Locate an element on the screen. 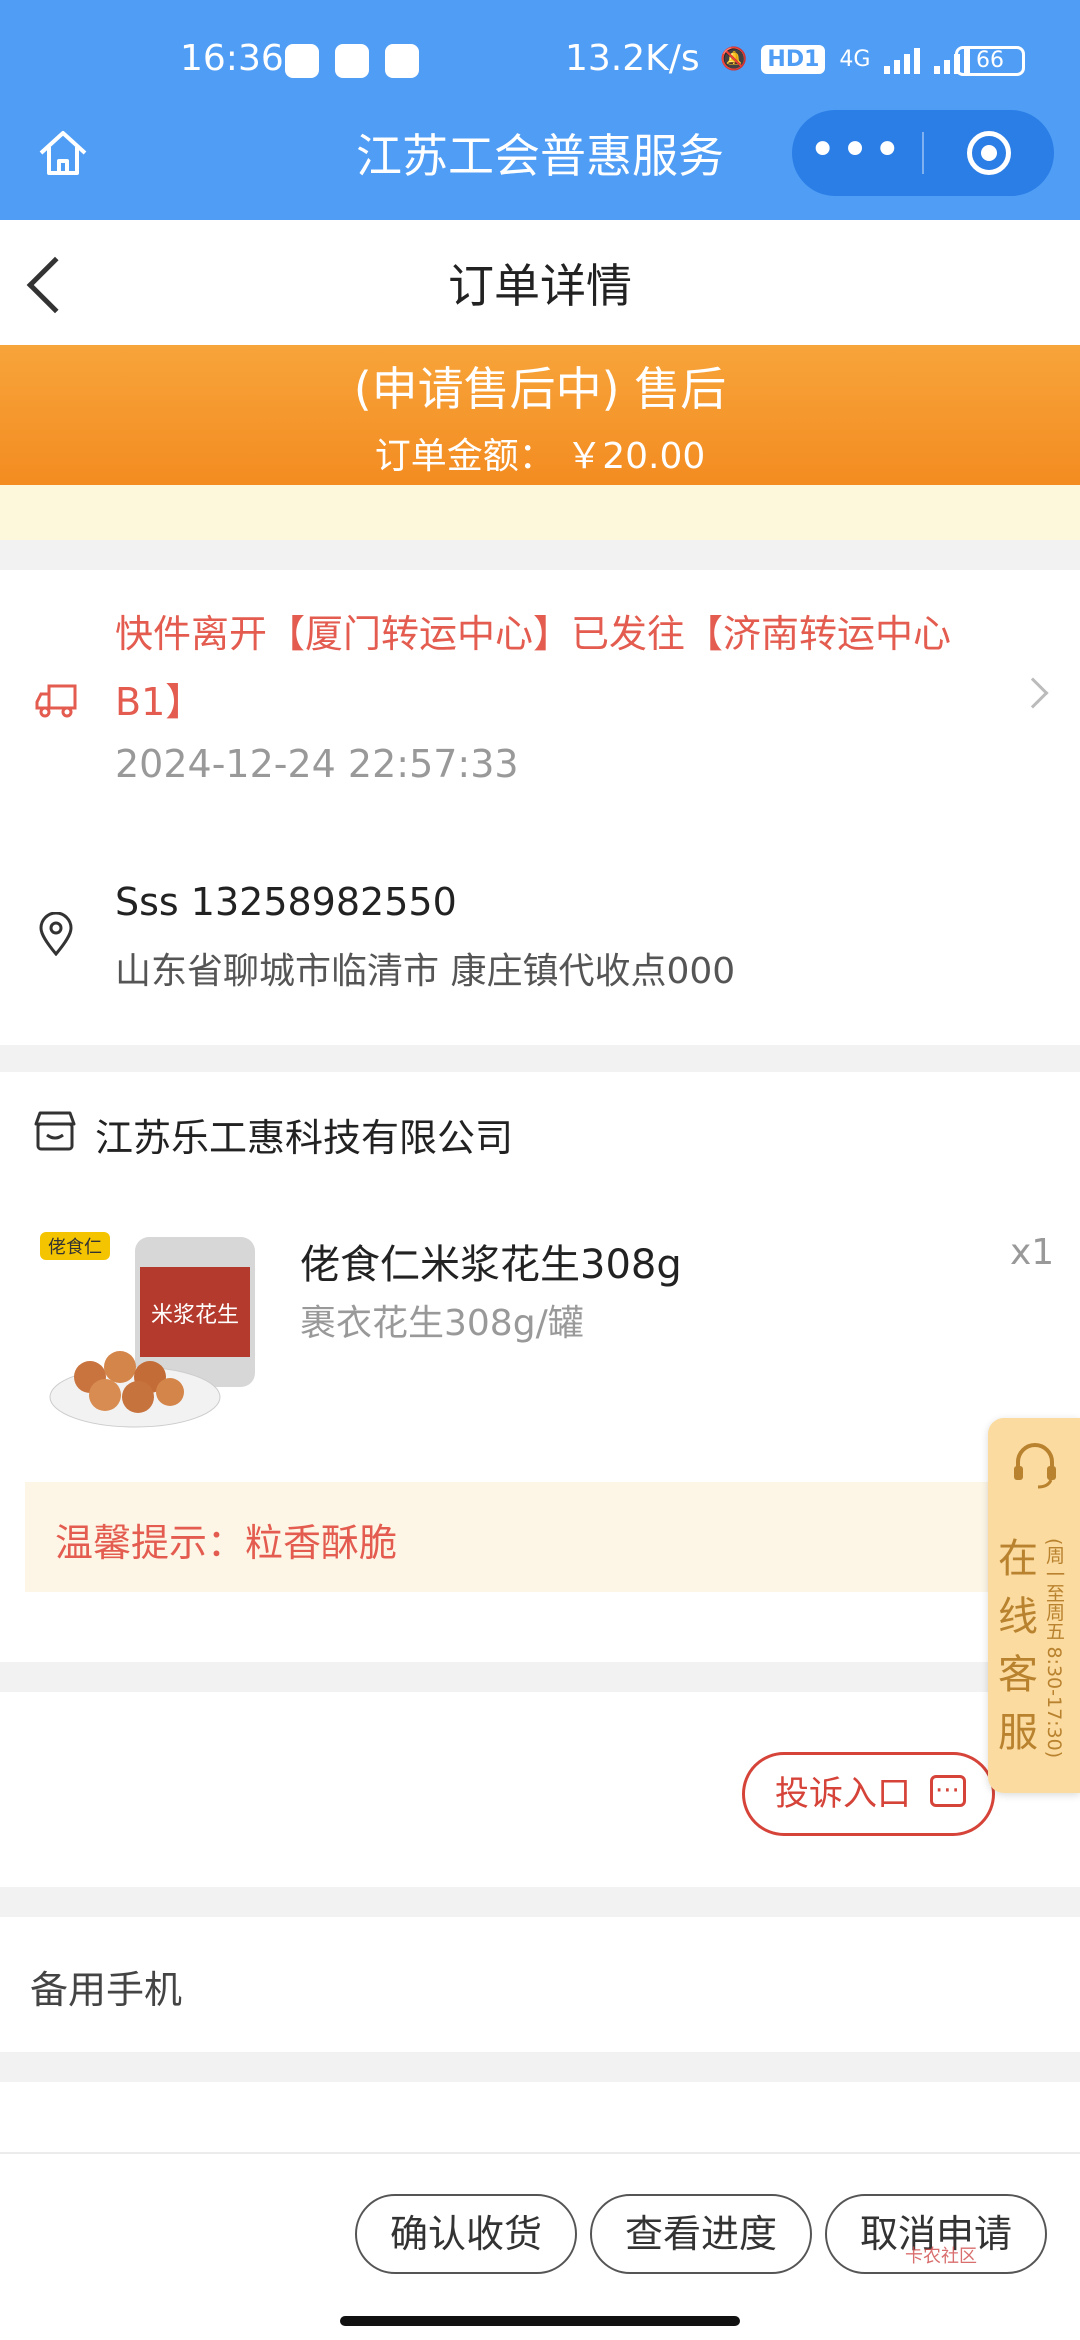 The image size is (1080, 2340). confirm-receipt-button: 确认收货 is located at coordinates (466, 2234).